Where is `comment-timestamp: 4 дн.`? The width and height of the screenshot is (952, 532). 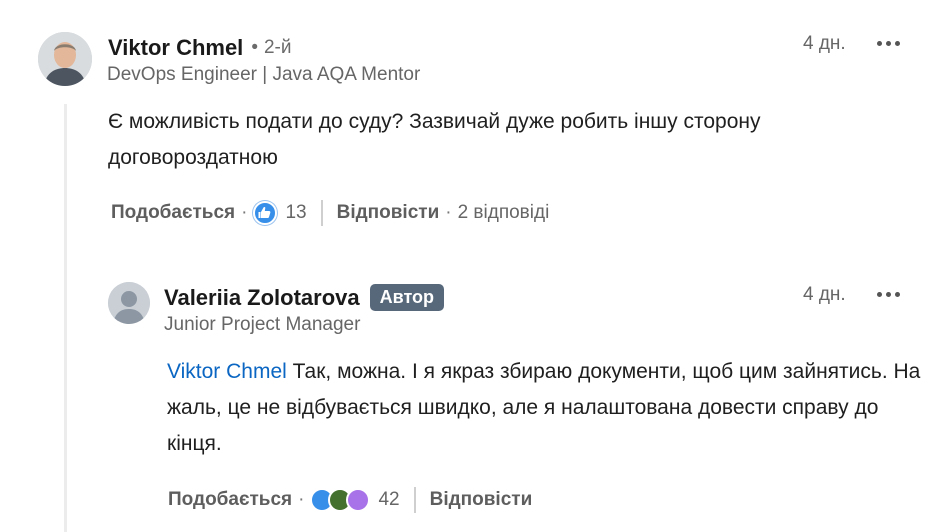 comment-timestamp: 4 дн. is located at coordinates (824, 43).